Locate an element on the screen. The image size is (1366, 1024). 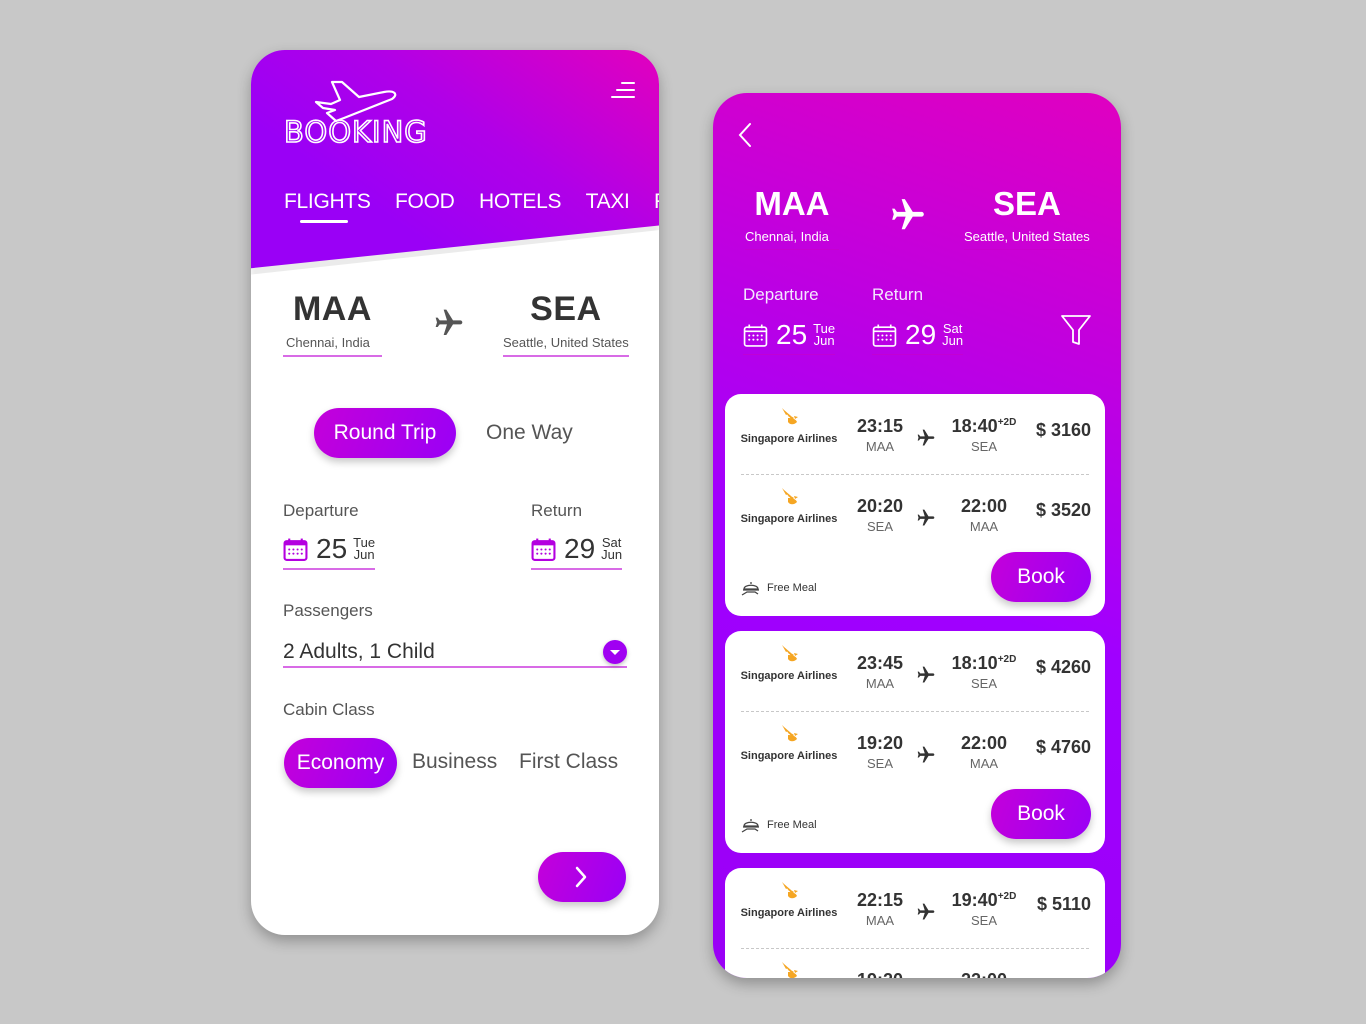
dropdown-arrow-icon is located at coordinates (615, 652).